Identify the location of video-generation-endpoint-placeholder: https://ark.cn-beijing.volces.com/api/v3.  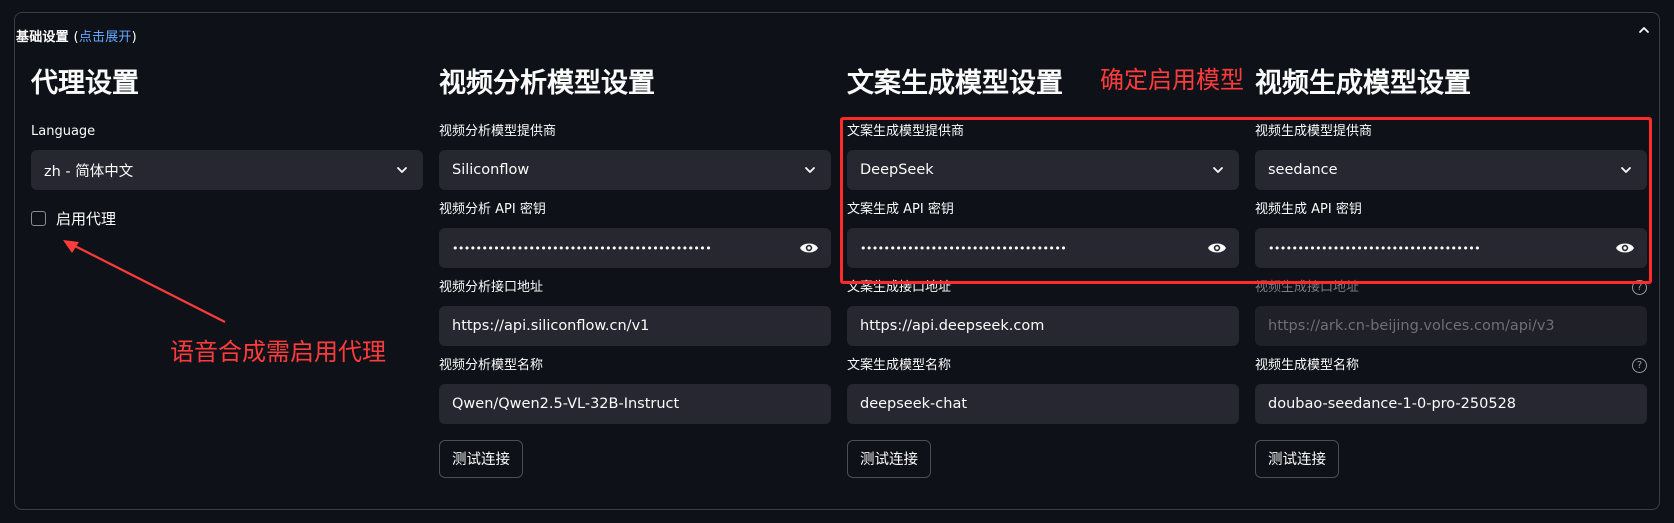
(1411, 326).